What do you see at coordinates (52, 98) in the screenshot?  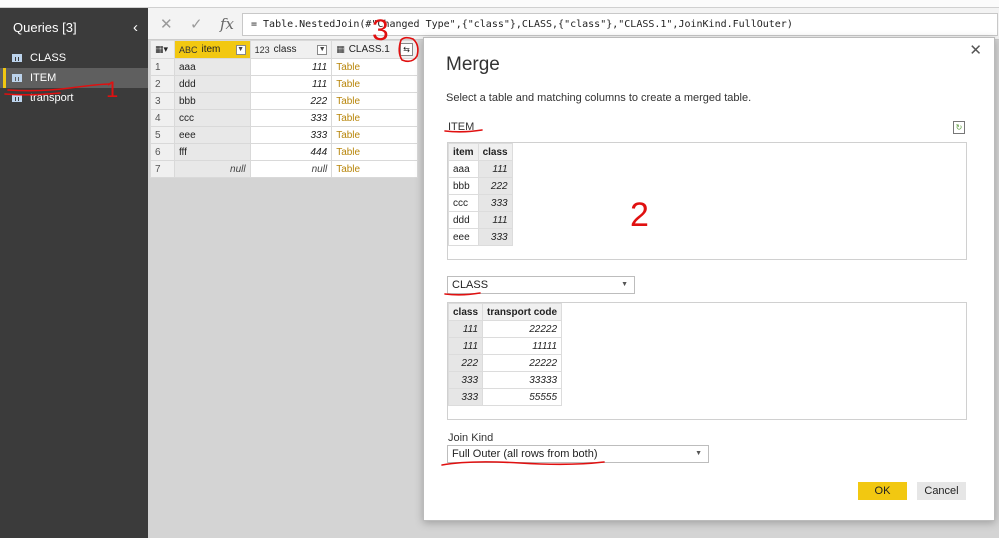 I see `query-item-label: transport` at bounding box center [52, 98].